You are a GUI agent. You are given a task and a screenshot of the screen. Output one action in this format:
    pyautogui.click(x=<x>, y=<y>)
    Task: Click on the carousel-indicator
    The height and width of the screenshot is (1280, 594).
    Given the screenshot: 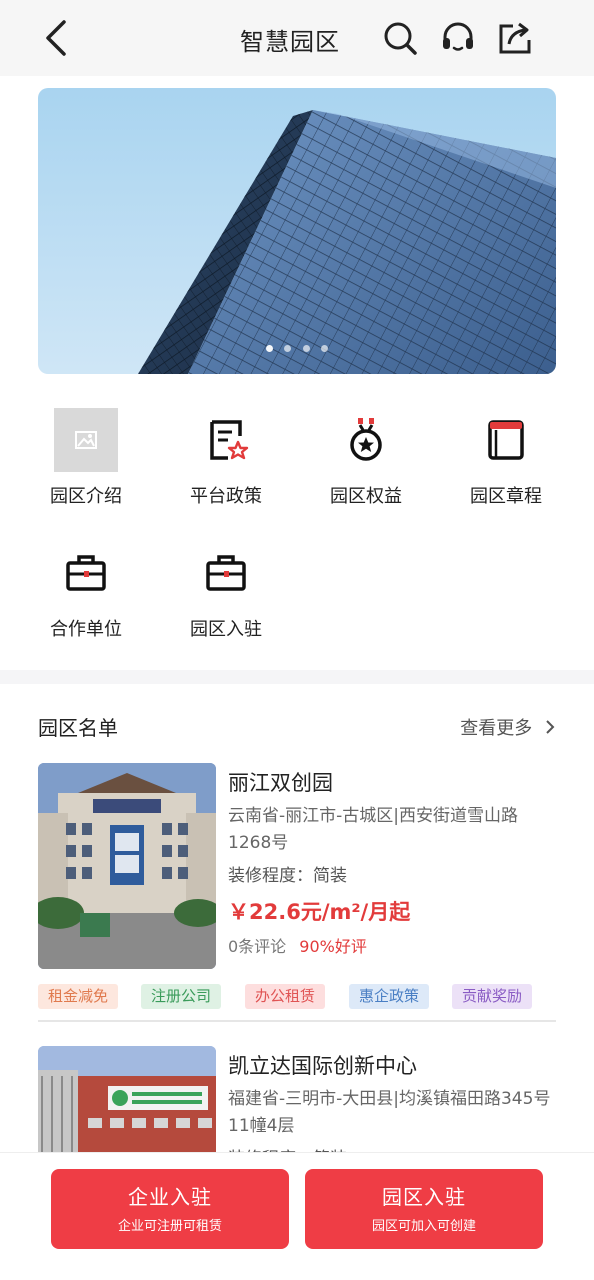 What is the action you would take?
    pyautogui.click(x=297, y=346)
    